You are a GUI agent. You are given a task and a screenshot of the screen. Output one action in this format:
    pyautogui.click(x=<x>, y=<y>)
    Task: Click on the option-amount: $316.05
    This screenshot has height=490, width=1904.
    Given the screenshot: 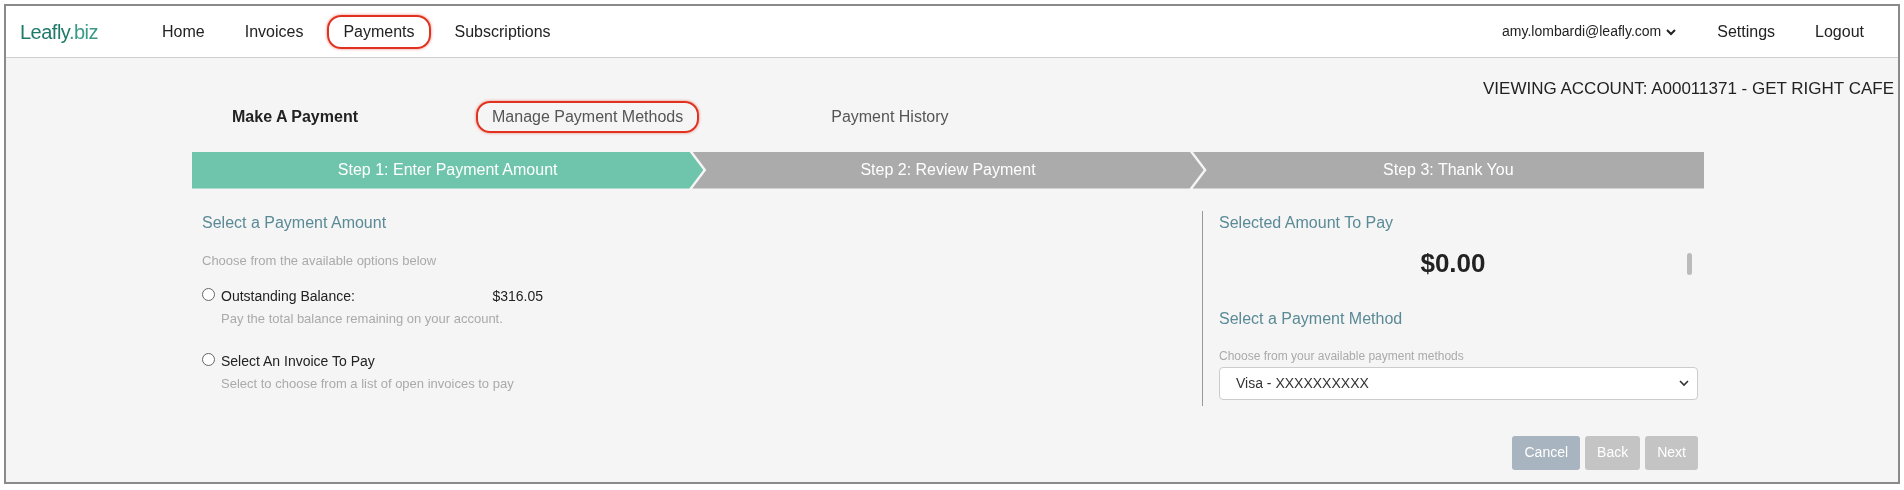 What is the action you would take?
    pyautogui.click(x=517, y=296)
    